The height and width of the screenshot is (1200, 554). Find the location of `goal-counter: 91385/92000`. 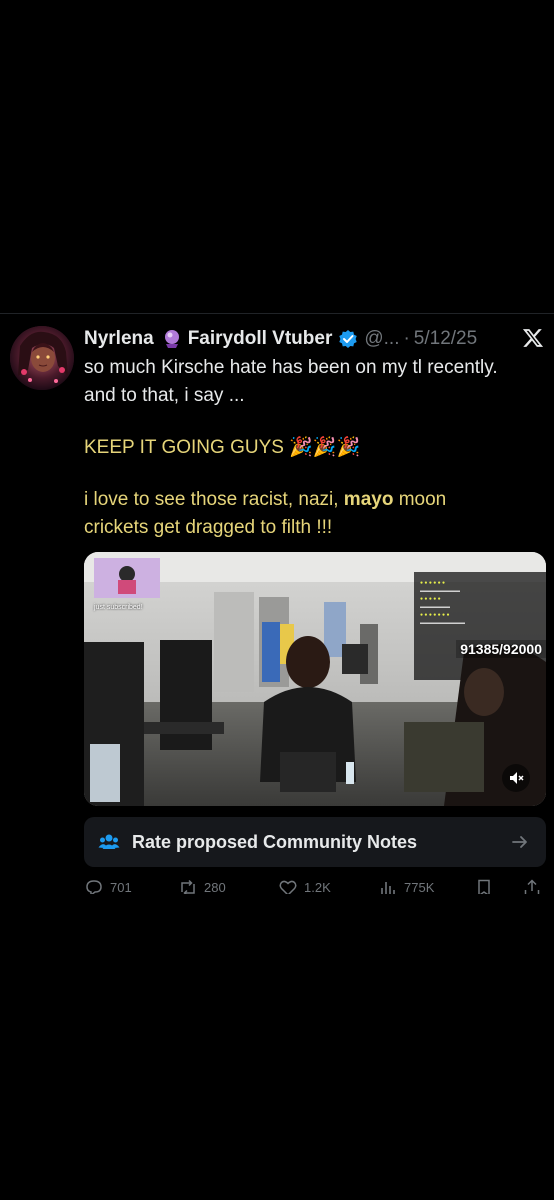

goal-counter: 91385/92000 is located at coordinates (501, 649).